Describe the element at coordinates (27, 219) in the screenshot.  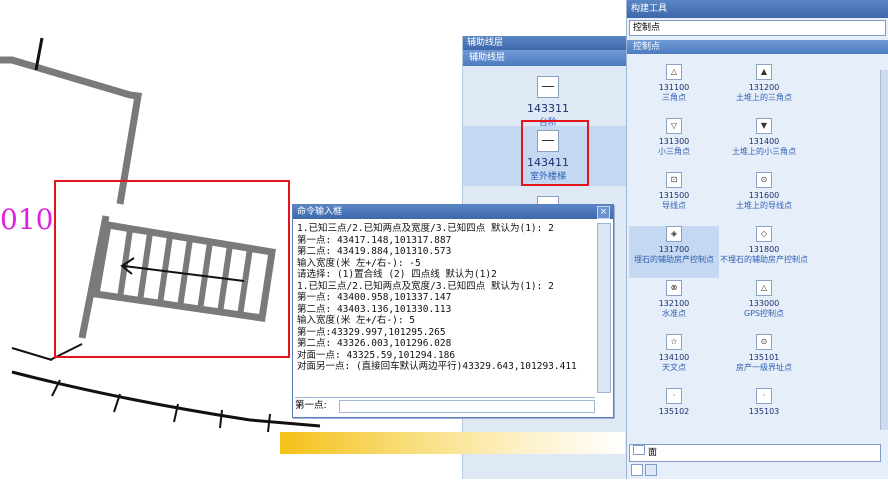
I see `annotation-label: 010` at that location.